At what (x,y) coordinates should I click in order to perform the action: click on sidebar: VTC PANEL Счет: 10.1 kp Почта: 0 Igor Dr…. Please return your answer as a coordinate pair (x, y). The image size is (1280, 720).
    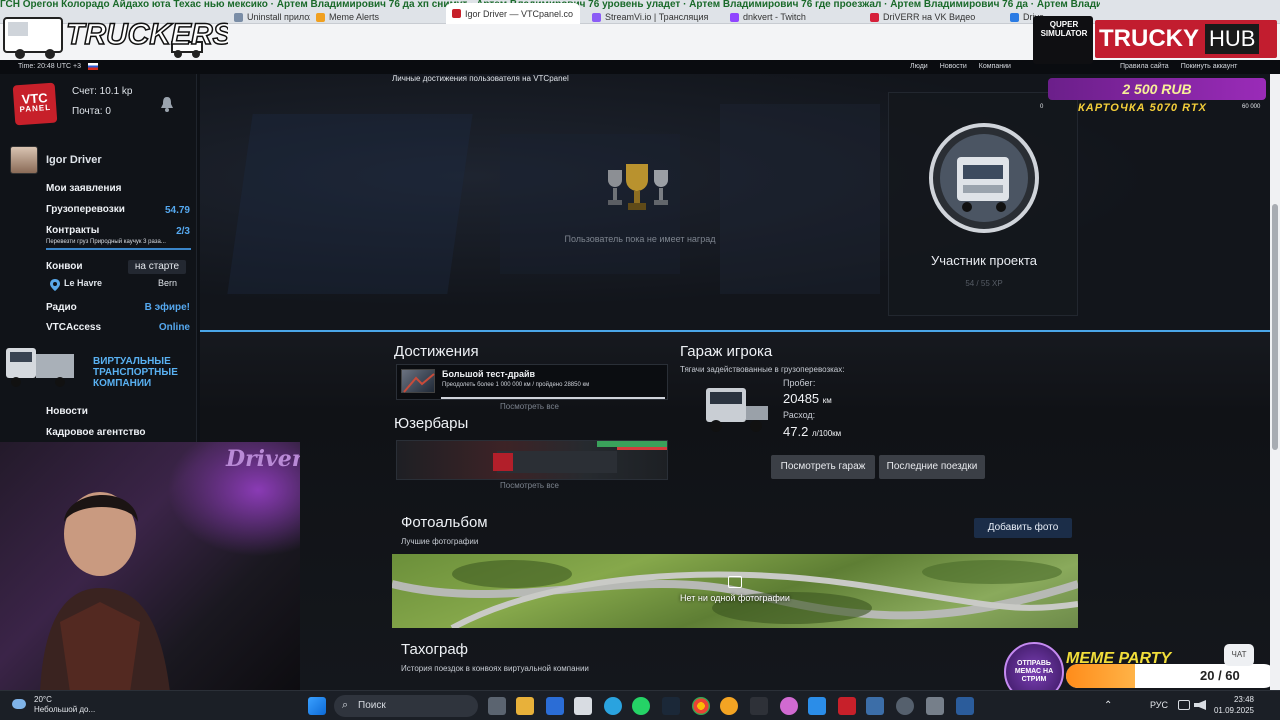
    Looking at the image, I should click on (98, 258).